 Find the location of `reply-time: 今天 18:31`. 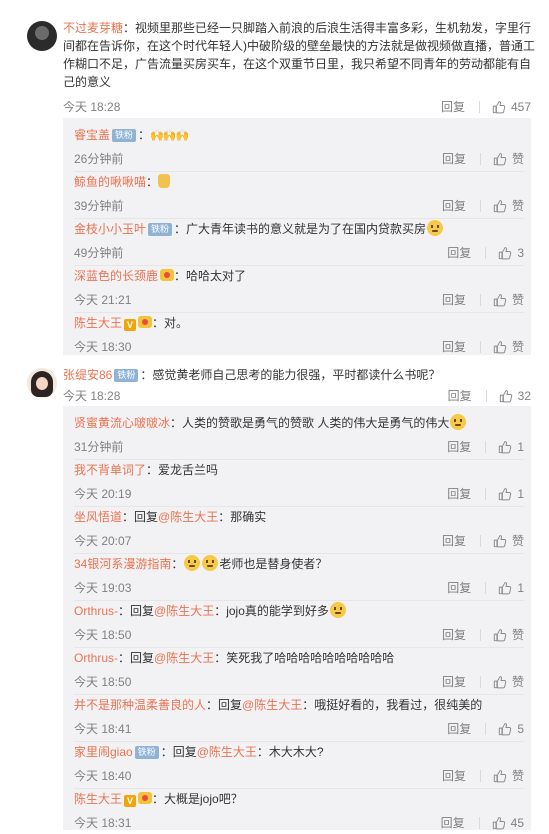

reply-time: 今天 18:31 is located at coordinates (103, 823).